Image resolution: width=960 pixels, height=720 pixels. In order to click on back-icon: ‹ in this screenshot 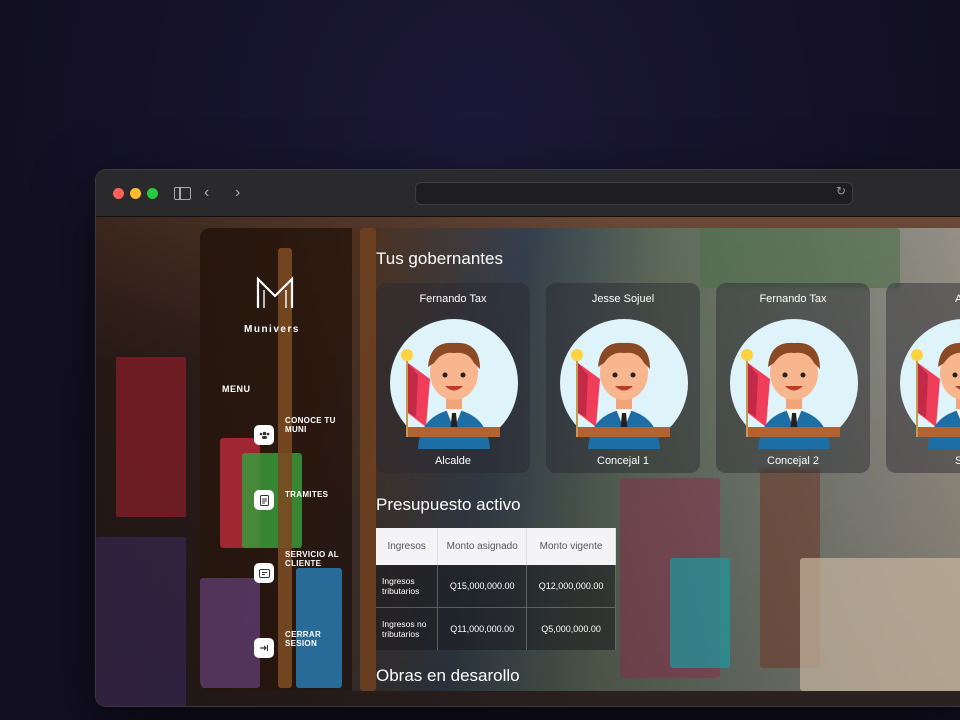, I will do `click(206, 193)`.